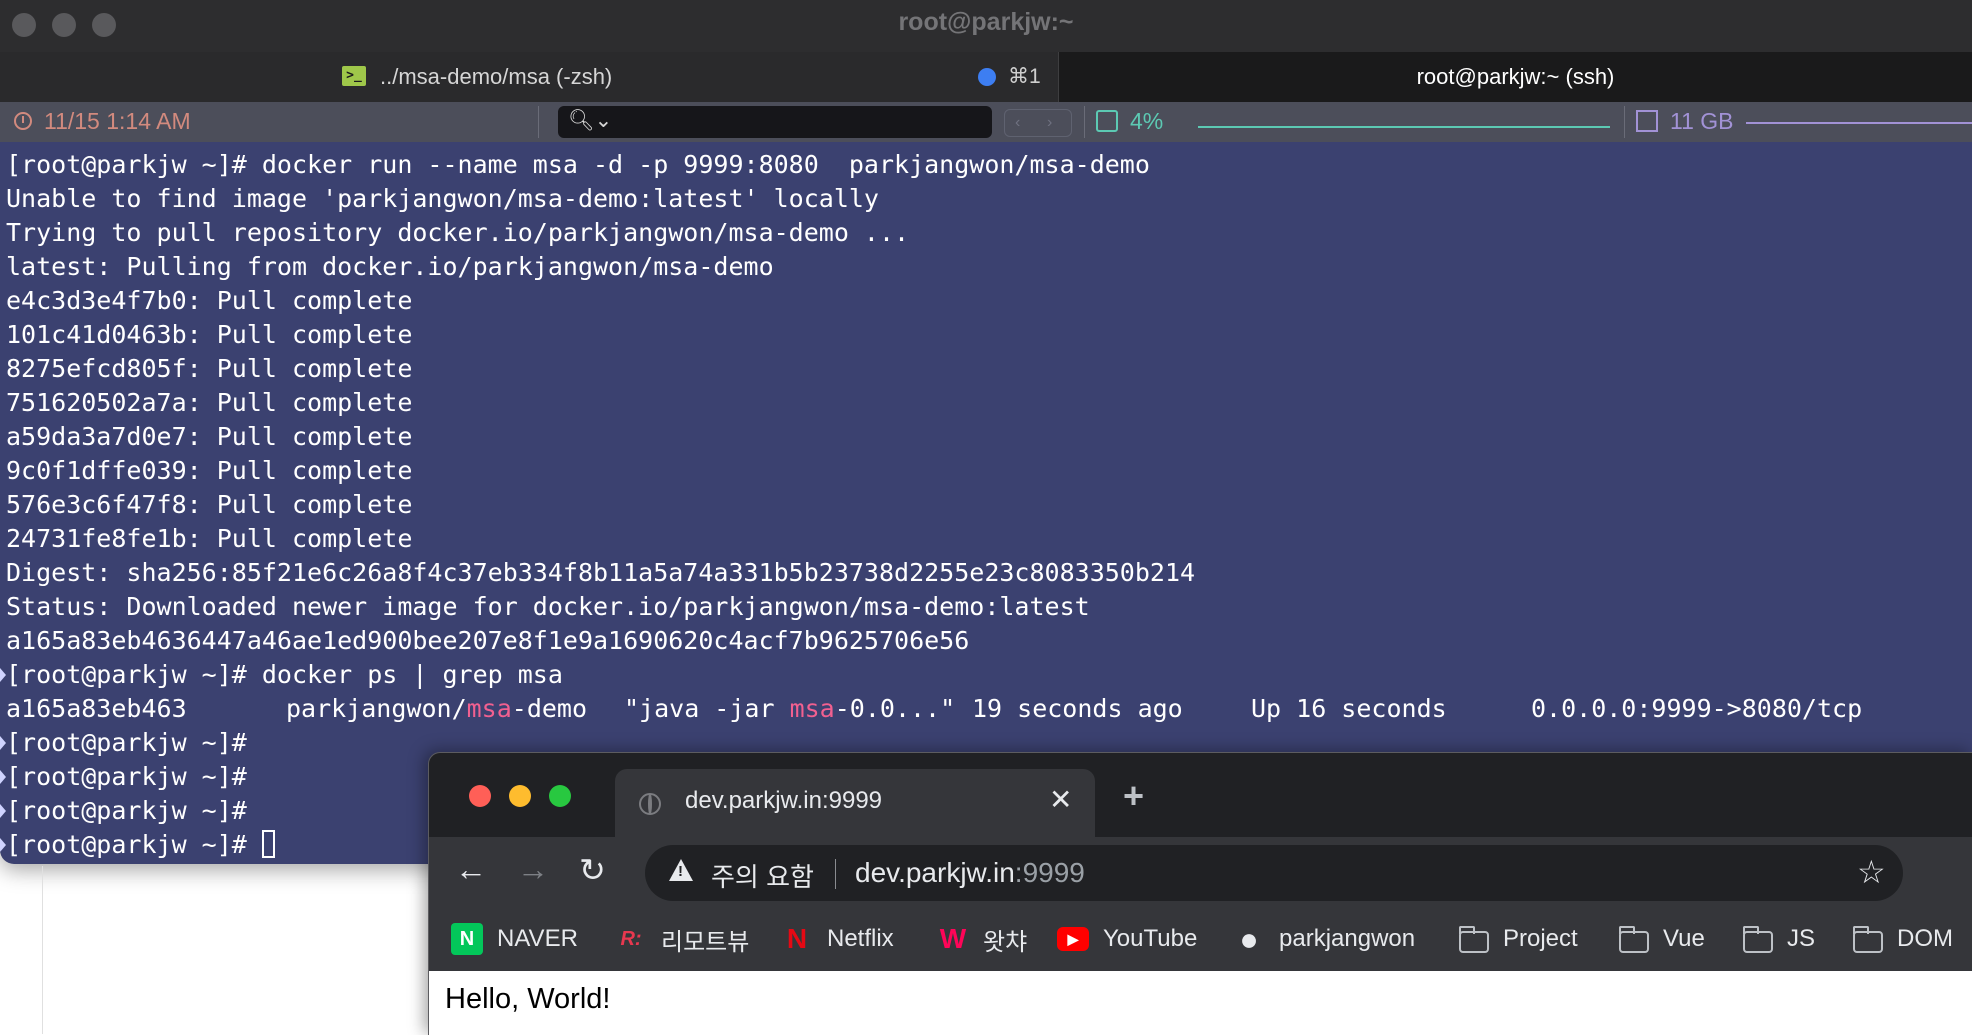 The image size is (1972, 1035). What do you see at coordinates (1925, 938) in the screenshot?
I see `bookmark-label: DOM` at bounding box center [1925, 938].